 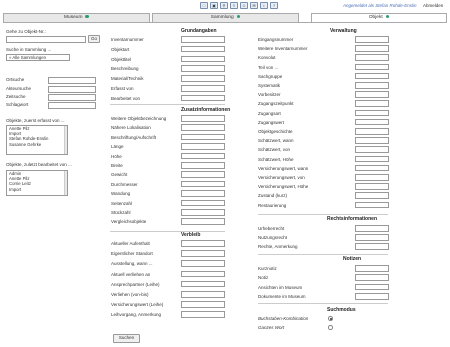 What do you see at coordinates (270, 76) in the screenshot?
I see `field-label: Sachgruppe` at bounding box center [270, 76].